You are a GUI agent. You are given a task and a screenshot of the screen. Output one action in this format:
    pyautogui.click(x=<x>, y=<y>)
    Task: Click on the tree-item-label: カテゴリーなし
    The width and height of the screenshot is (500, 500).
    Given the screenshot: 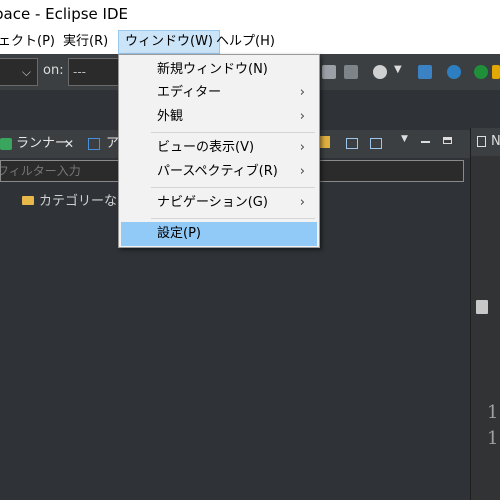 What is the action you would take?
    pyautogui.click(x=85, y=201)
    